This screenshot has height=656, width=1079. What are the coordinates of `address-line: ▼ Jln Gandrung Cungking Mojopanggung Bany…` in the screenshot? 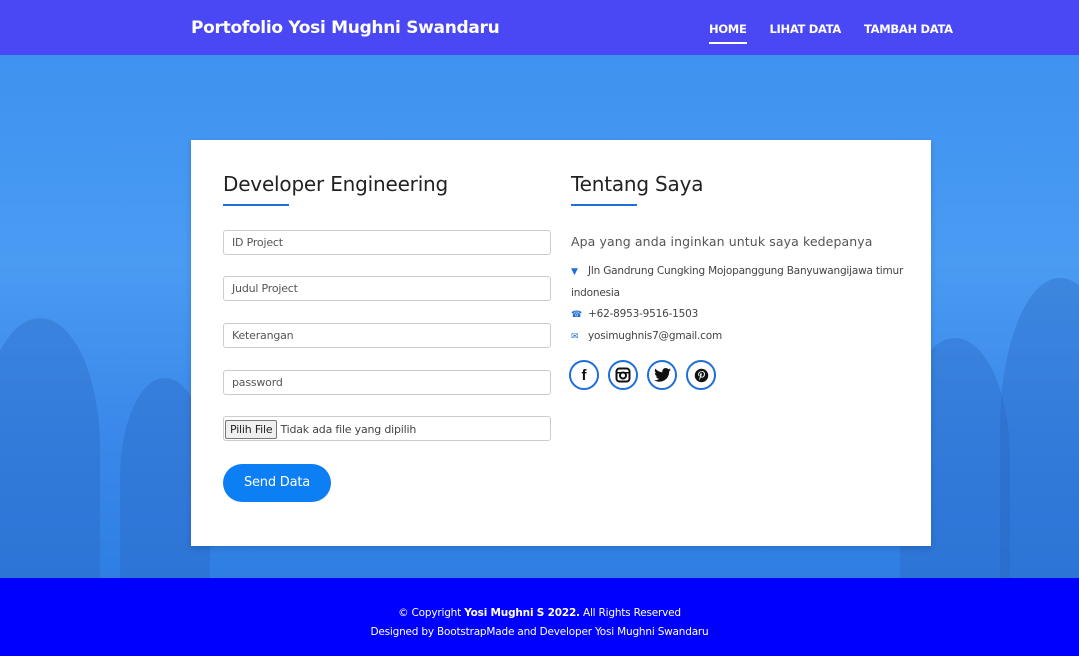 It's located at (737, 271).